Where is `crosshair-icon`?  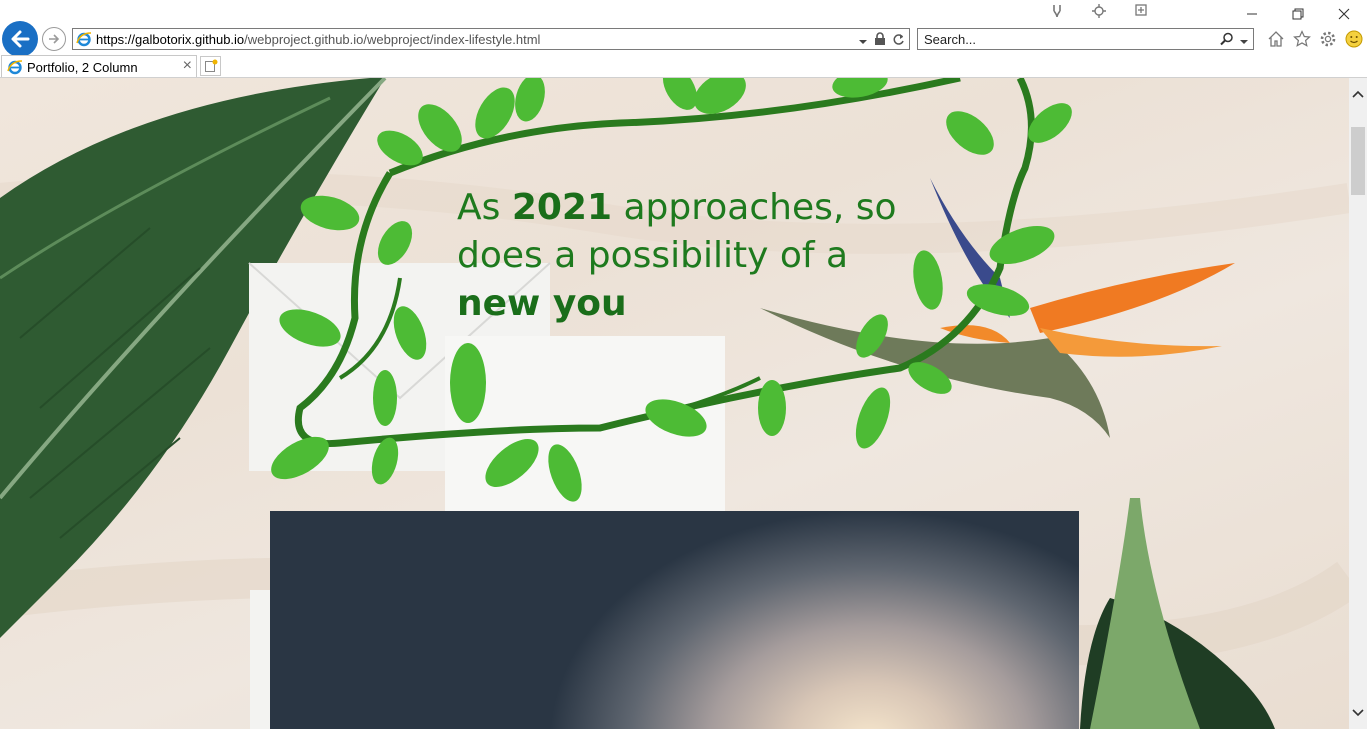 crosshair-icon is located at coordinates (1099, 11).